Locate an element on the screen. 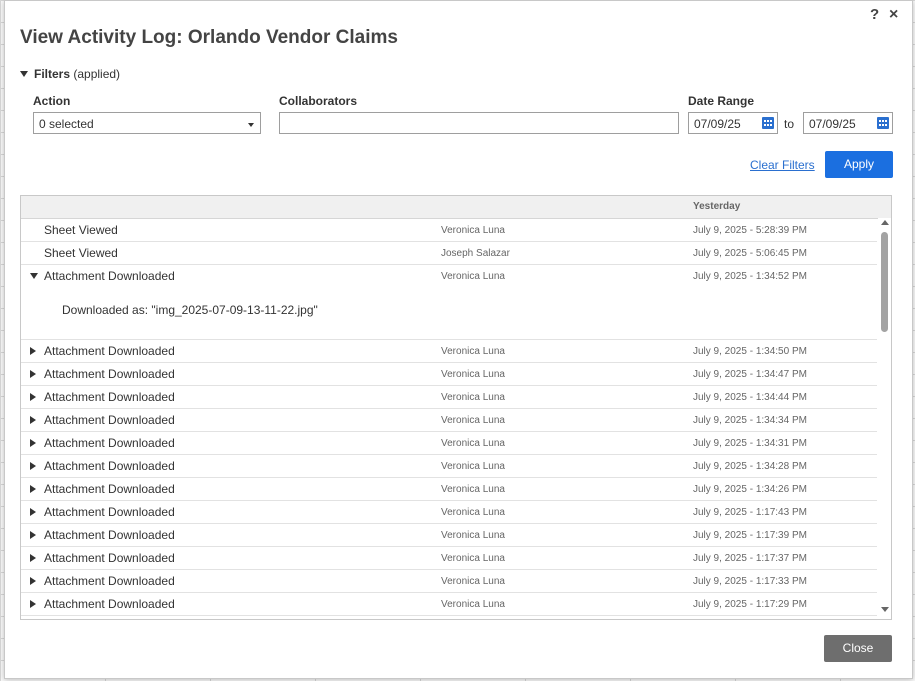 This screenshot has height=681, width=915. date-to-input: 07/09/25 is located at coordinates (848, 123).